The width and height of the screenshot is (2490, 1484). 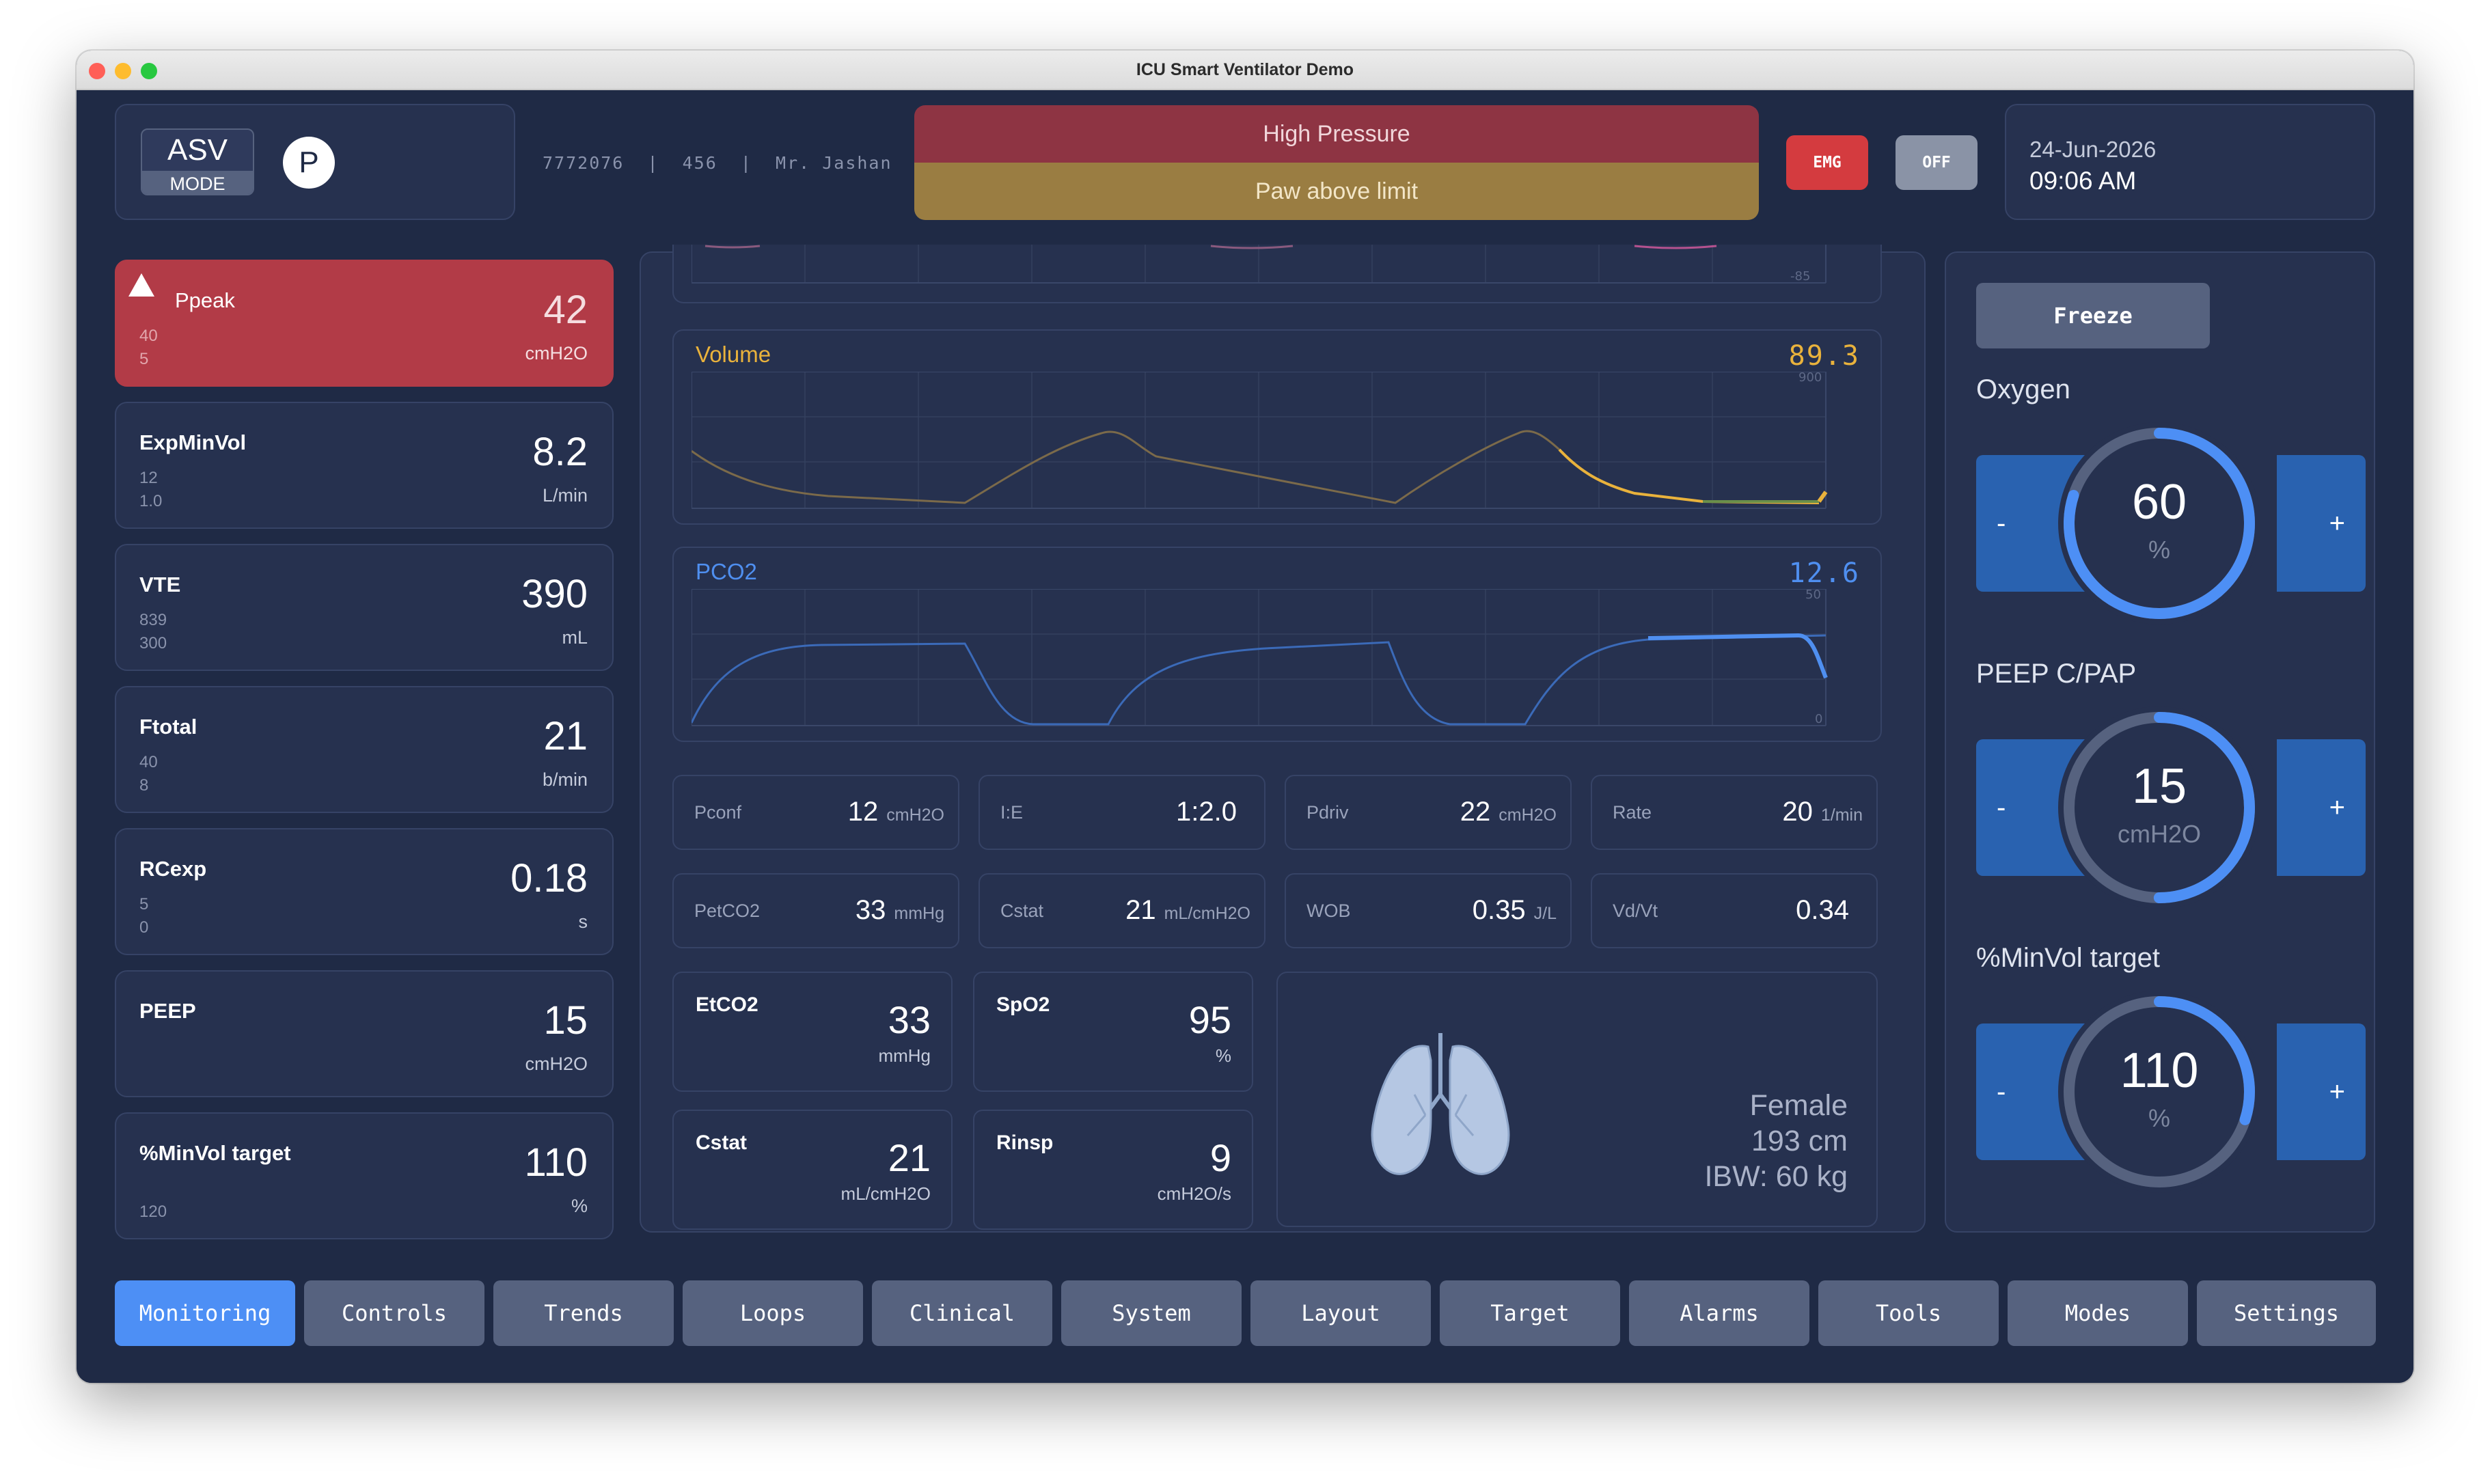 What do you see at coordinates (197, 150) in the screenshot?
I see `mode-value: ASV` at bounding box center [197, 150].